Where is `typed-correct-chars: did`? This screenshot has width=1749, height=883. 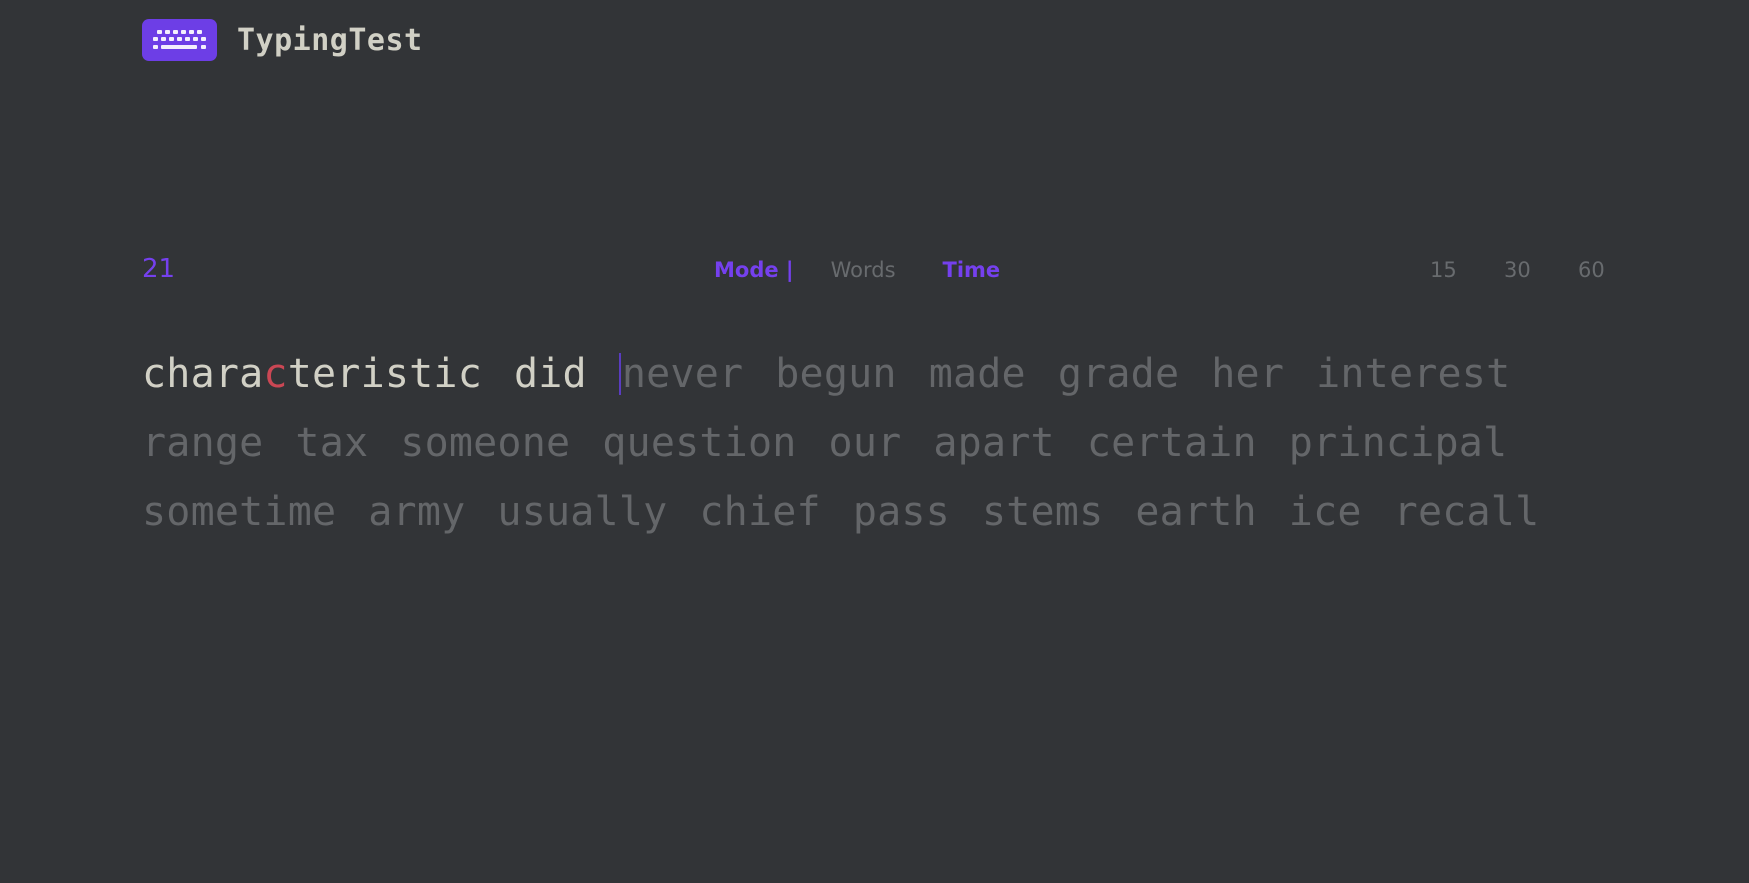 typed-correct-chars: did is located at coordinates (550, 374).